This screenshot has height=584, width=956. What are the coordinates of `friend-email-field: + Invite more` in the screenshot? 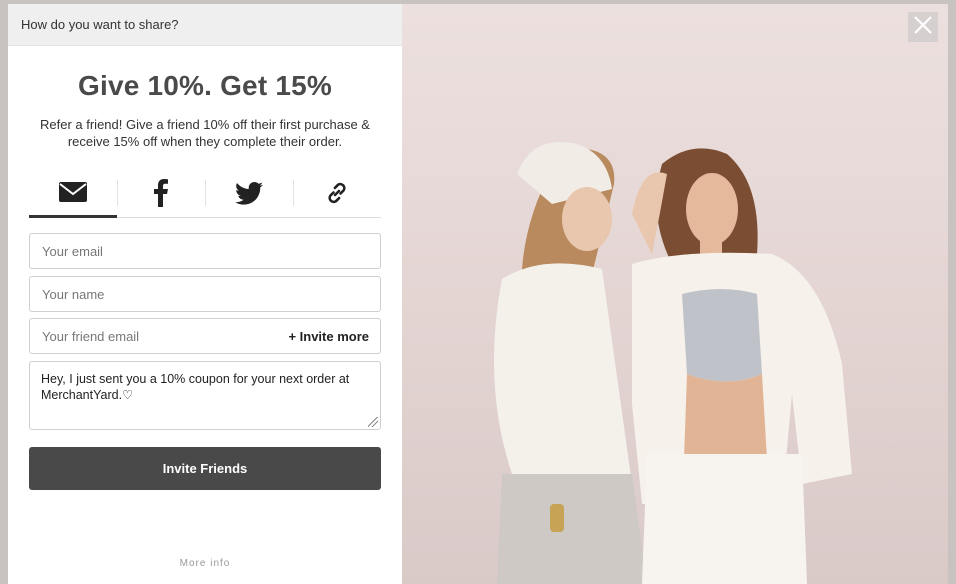 It's located at (205, 336).